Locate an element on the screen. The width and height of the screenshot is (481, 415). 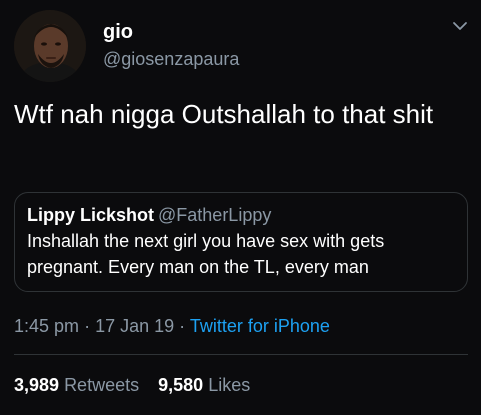
tweet-source-link: Twitter for iPhone is located at coordinates (260, 326).